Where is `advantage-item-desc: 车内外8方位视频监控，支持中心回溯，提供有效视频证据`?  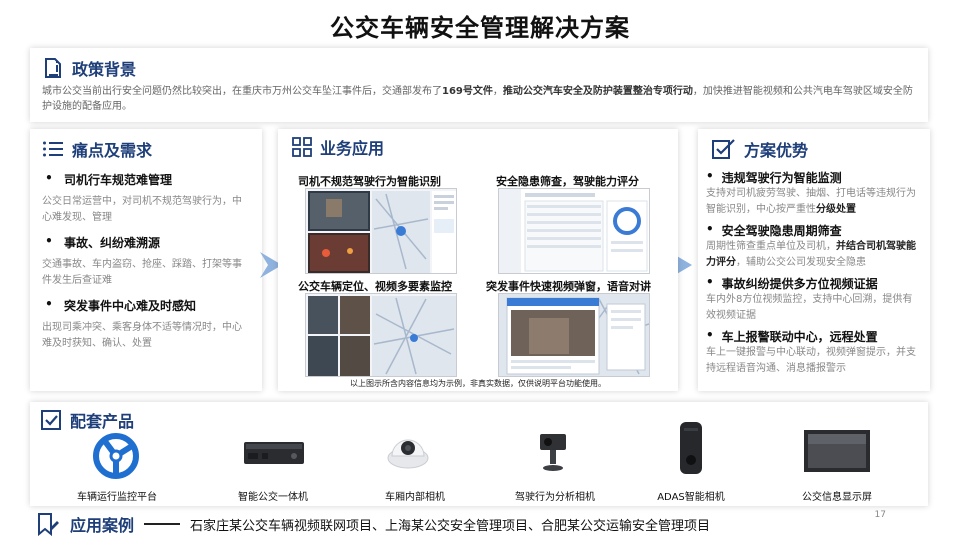
advantage-item-desc: 车内外8方位视频监控，支持中心回溯，提供有效视频证据 is located at coordinates (809, 307).